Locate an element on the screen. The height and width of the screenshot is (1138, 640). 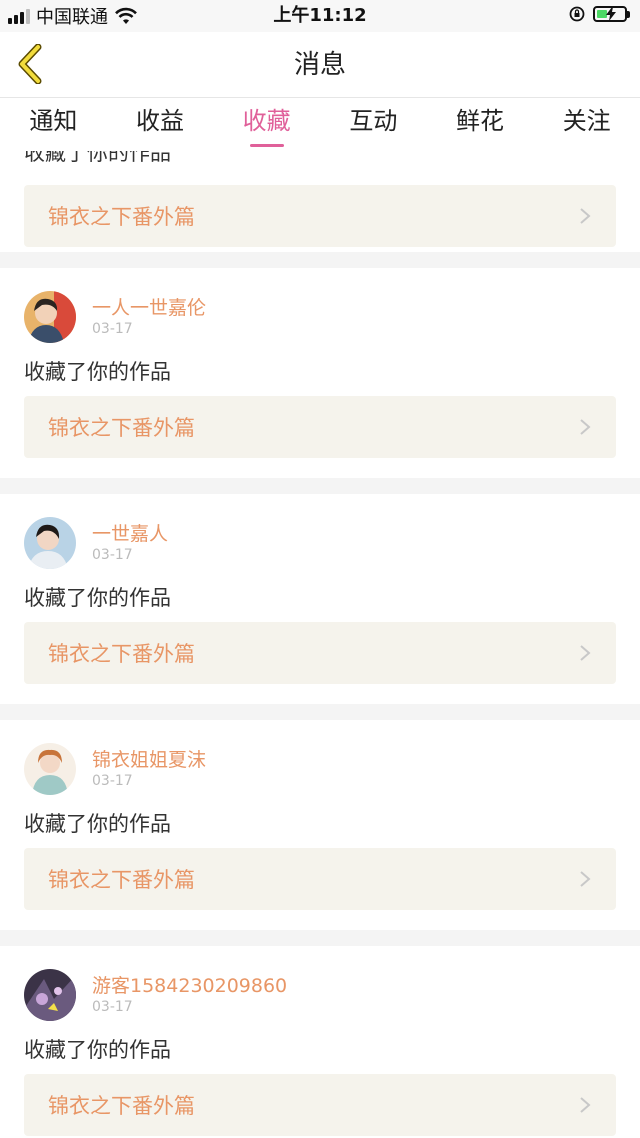
username: 一世嘉人 is located at coordinates (130, 534).